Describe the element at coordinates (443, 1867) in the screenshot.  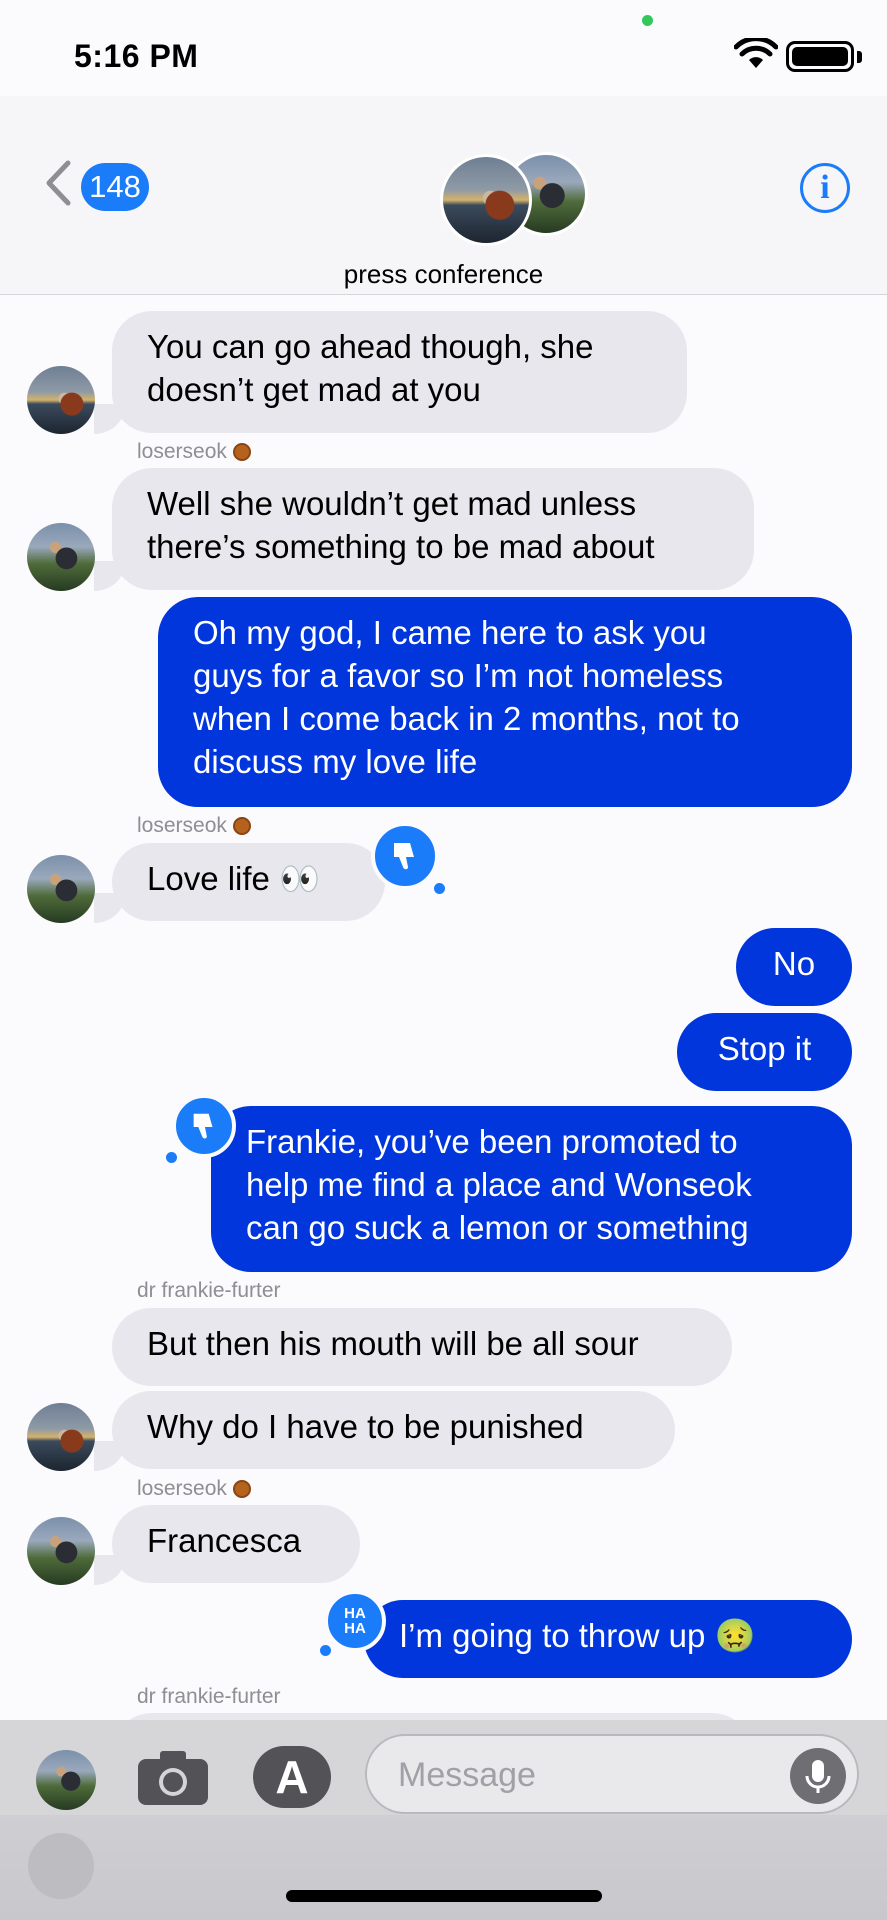
I see `app-drawer` at that location.